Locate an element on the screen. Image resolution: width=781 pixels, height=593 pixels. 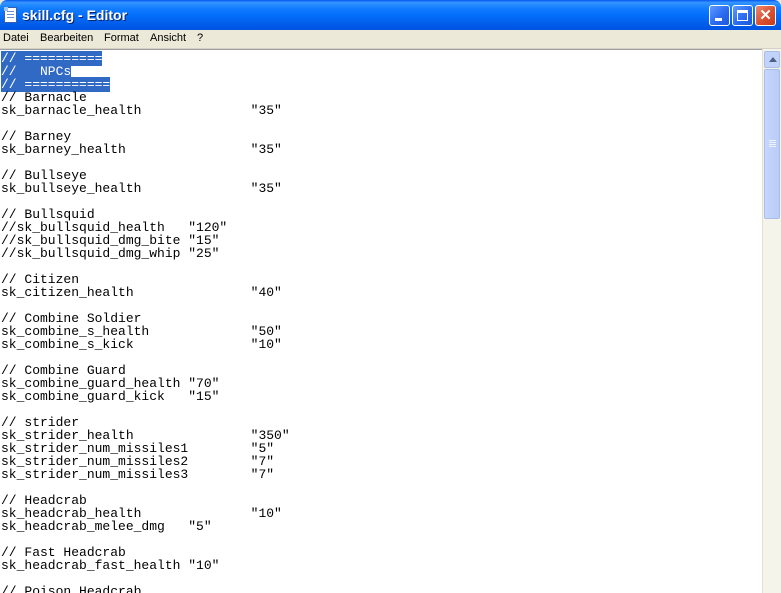
line-text: sk_combine_guard_kick "15" is located at coordinates (110, 396).